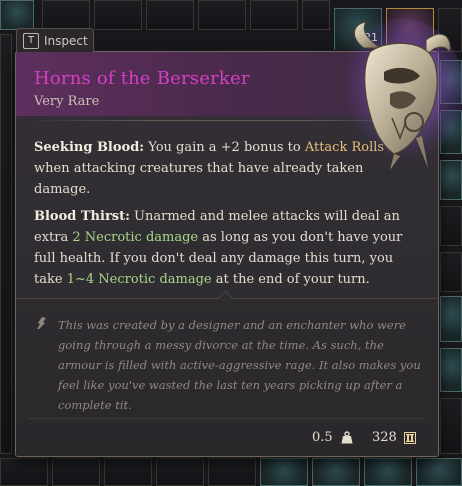 This screenshot has width=462, height=486. Describe the element at coordinates (139, 279) in the screenshot. I see `ability-damage: 1~4 Necrotic damage` at that location.